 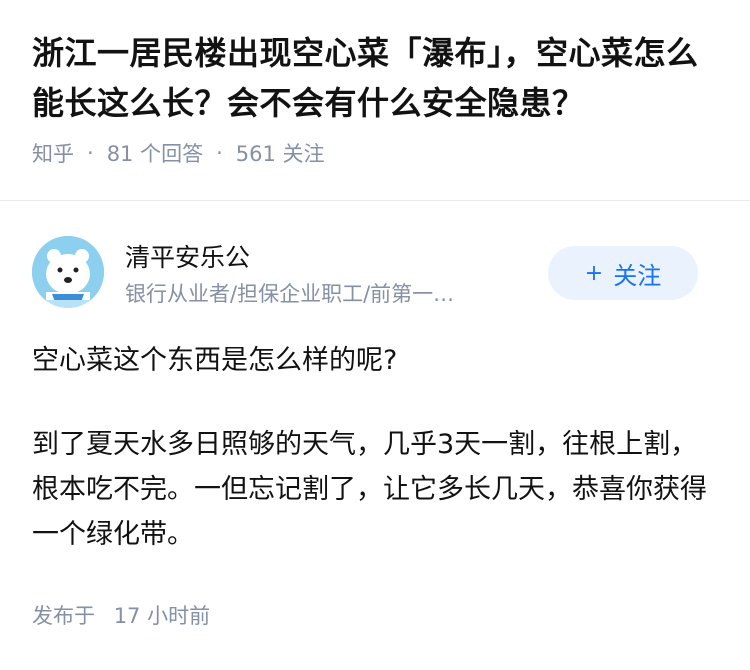 What do you see at coordinates (215, 360) in the screenshot?
I see `answer-paragraph: 空心菜这个东西是怎么样的呢?` at bounding box center [215, 360].